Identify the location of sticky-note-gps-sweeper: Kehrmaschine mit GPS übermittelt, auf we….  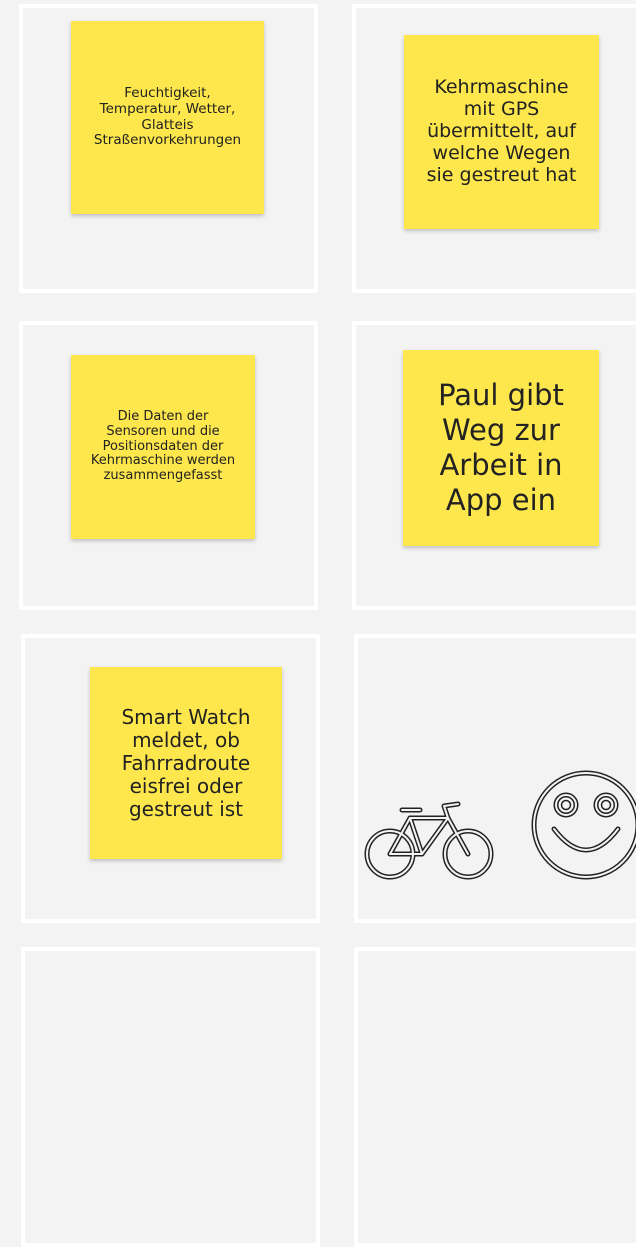
(501, 132).